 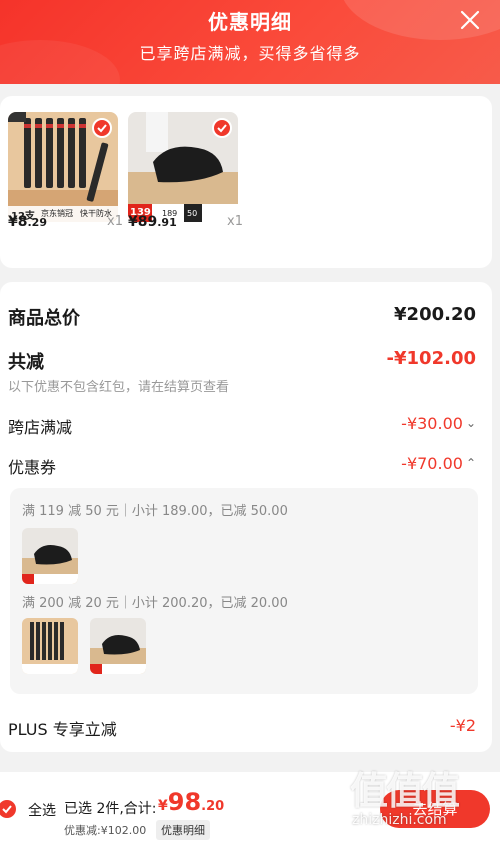 What do you see at coordinates (438, 463) in the screenshot?
I see `coupon-value: -¥70.00 ⌃` at bounding box center [438, 463].